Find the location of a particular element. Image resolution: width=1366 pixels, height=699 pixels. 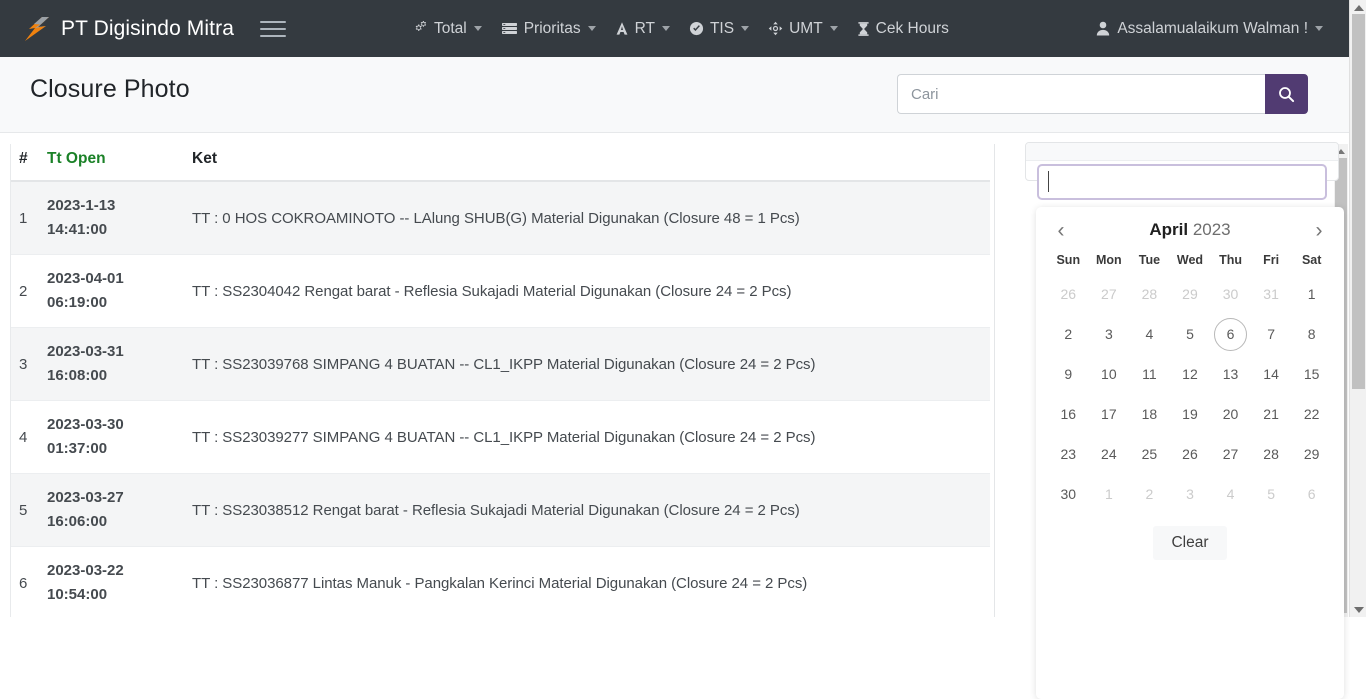

day-cell: 11 is located at coordinates (1149, 374).